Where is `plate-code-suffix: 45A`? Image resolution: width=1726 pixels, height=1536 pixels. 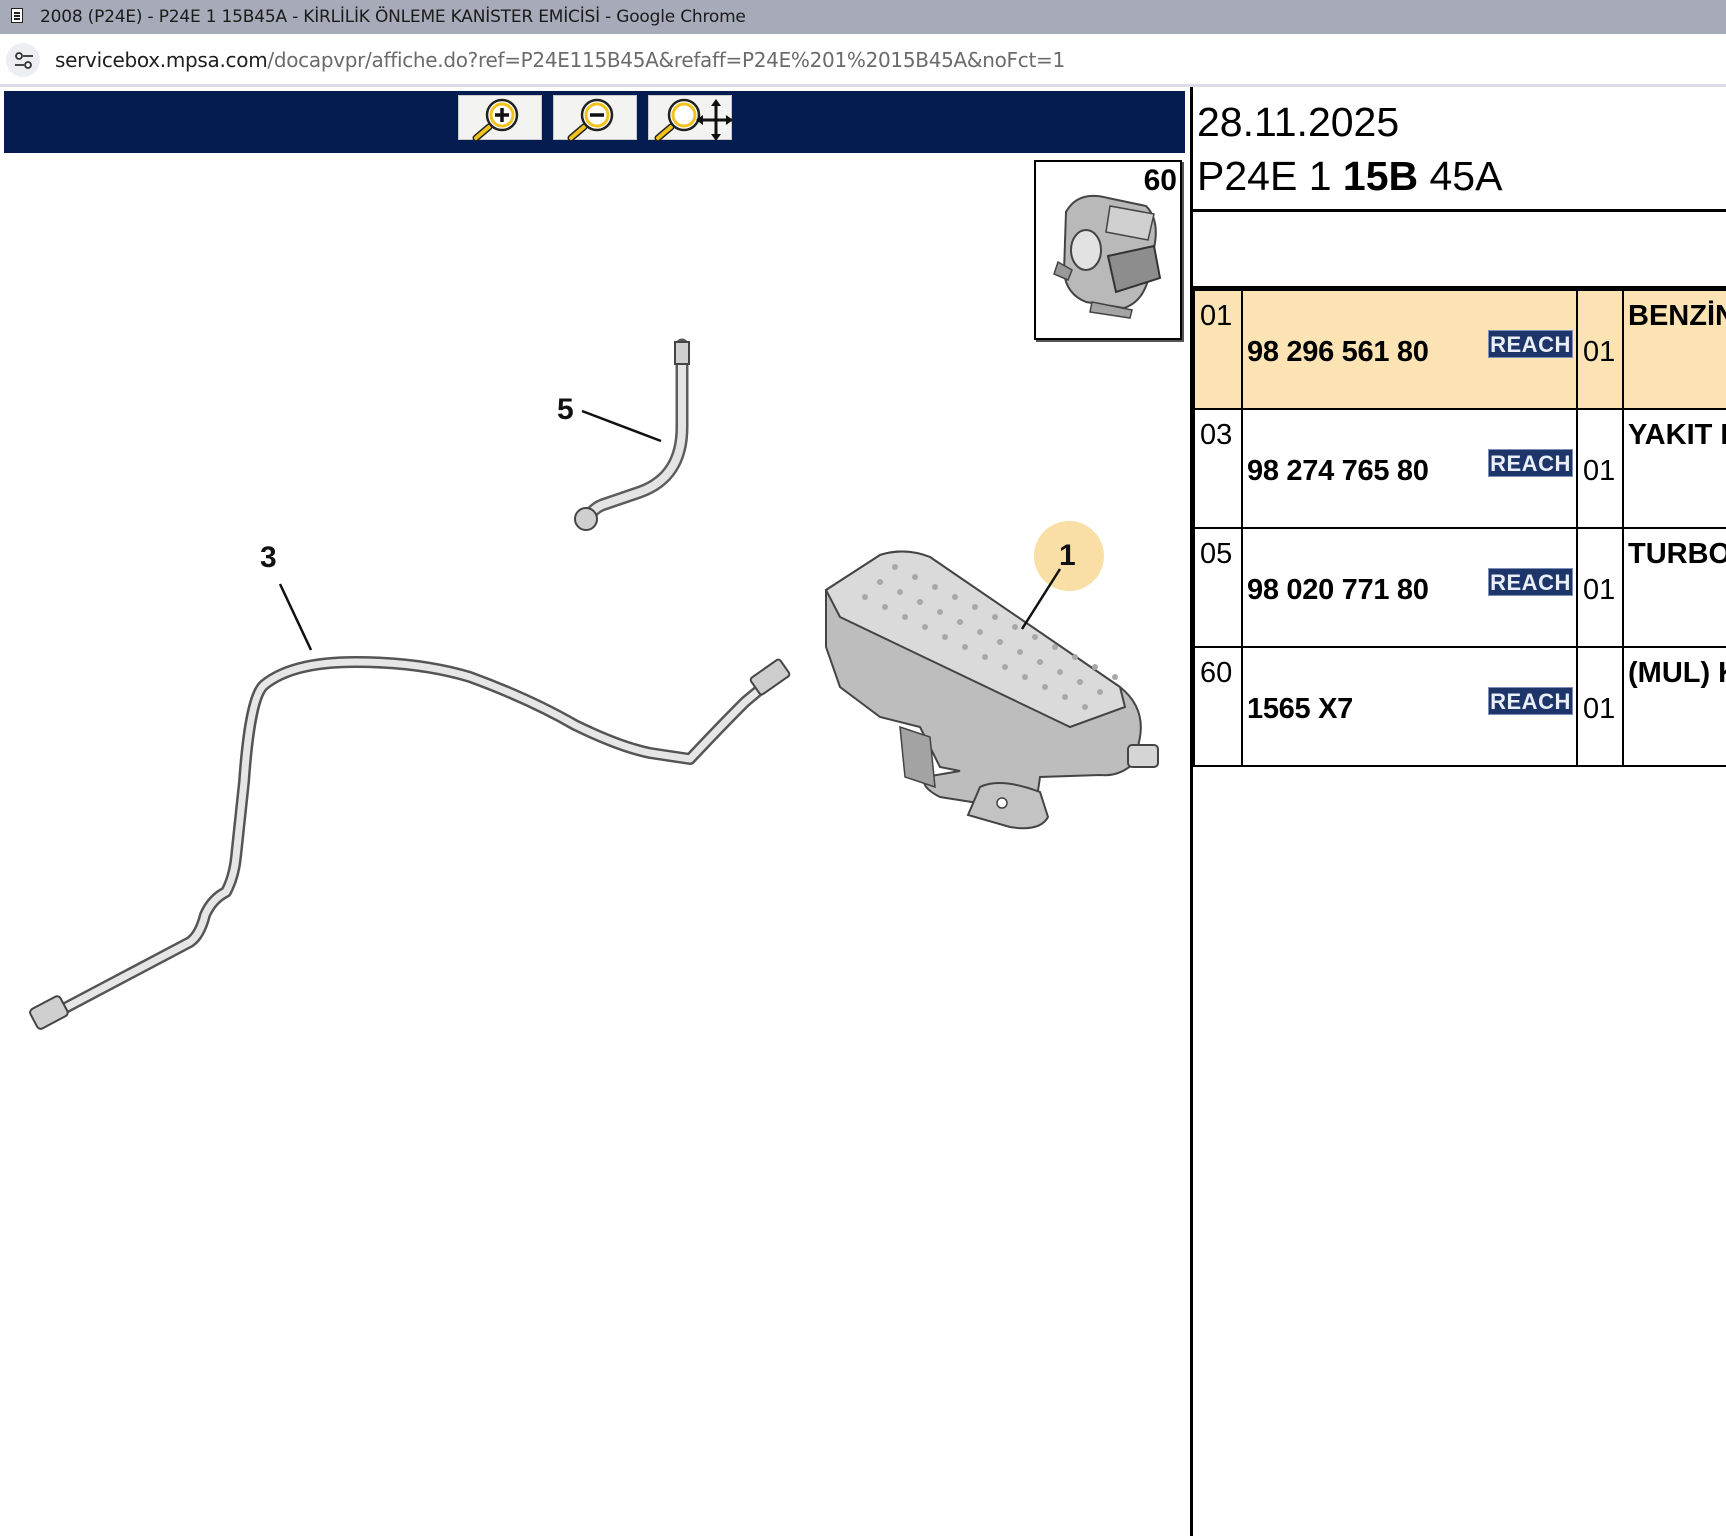 plate-code-suffix: 45A is located at coordinates (1460, 176).